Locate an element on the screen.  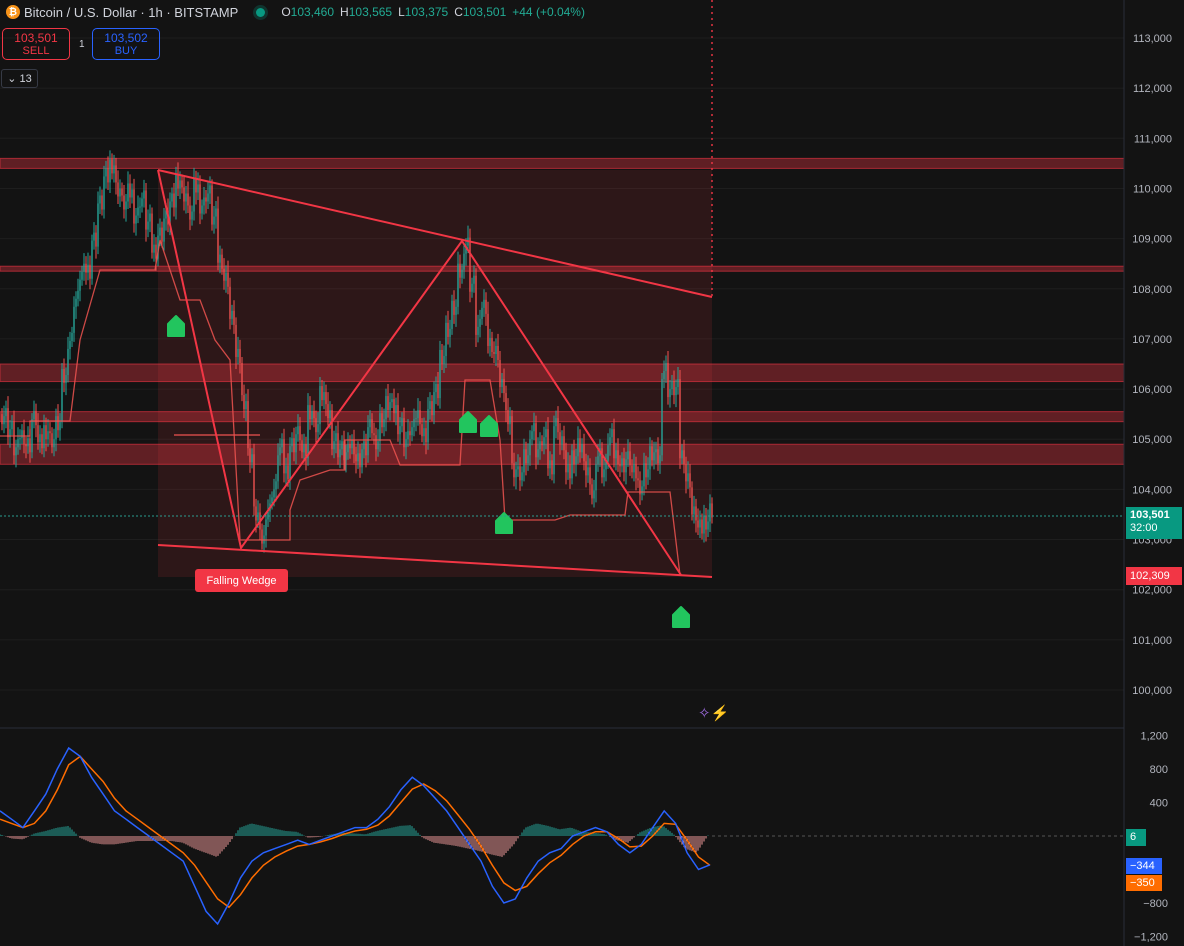
sell-button: 103,501 SELL is located at coordinates (36, 44).